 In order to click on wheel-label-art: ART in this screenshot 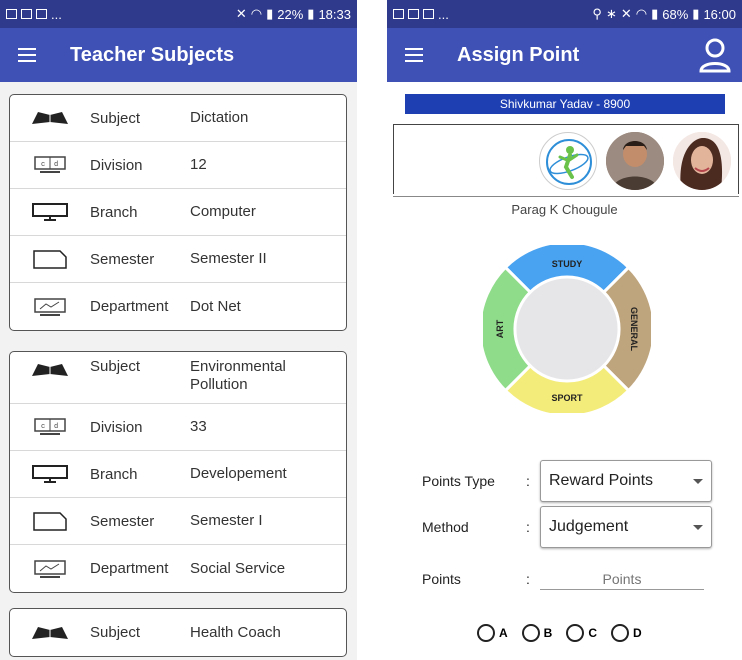, I will do `click(500, 328)`.